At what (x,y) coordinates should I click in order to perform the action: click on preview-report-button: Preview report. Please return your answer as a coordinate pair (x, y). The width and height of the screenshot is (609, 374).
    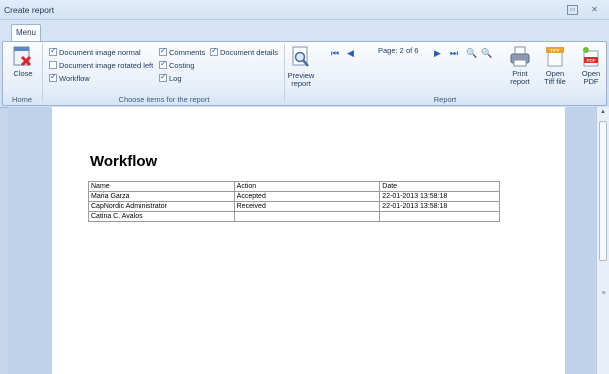
    Looking at the image, I should click on (301, 67).